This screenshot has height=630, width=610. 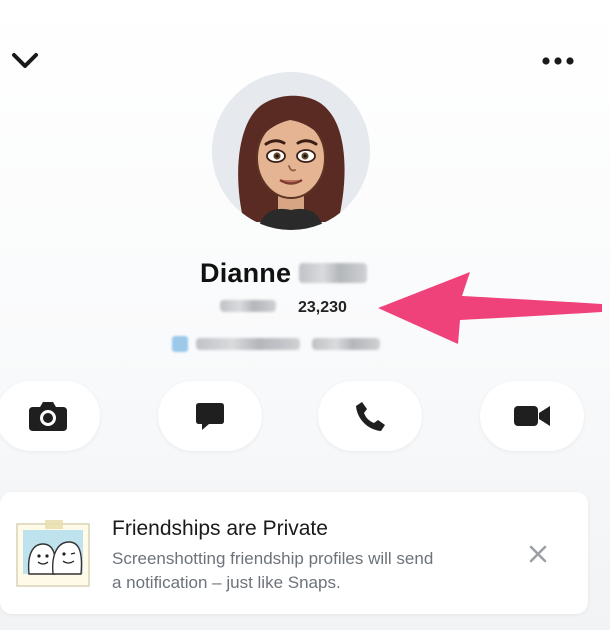 What do you see at coordinates (53, 553) in the screenshot?
I see `polaroid-ghosts-icon` at bounding box center [53, 553].